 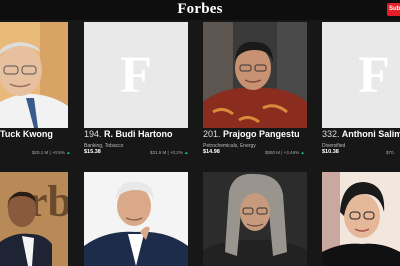 I want to click on net-worth: $14.98, so click(x=211, y=152).